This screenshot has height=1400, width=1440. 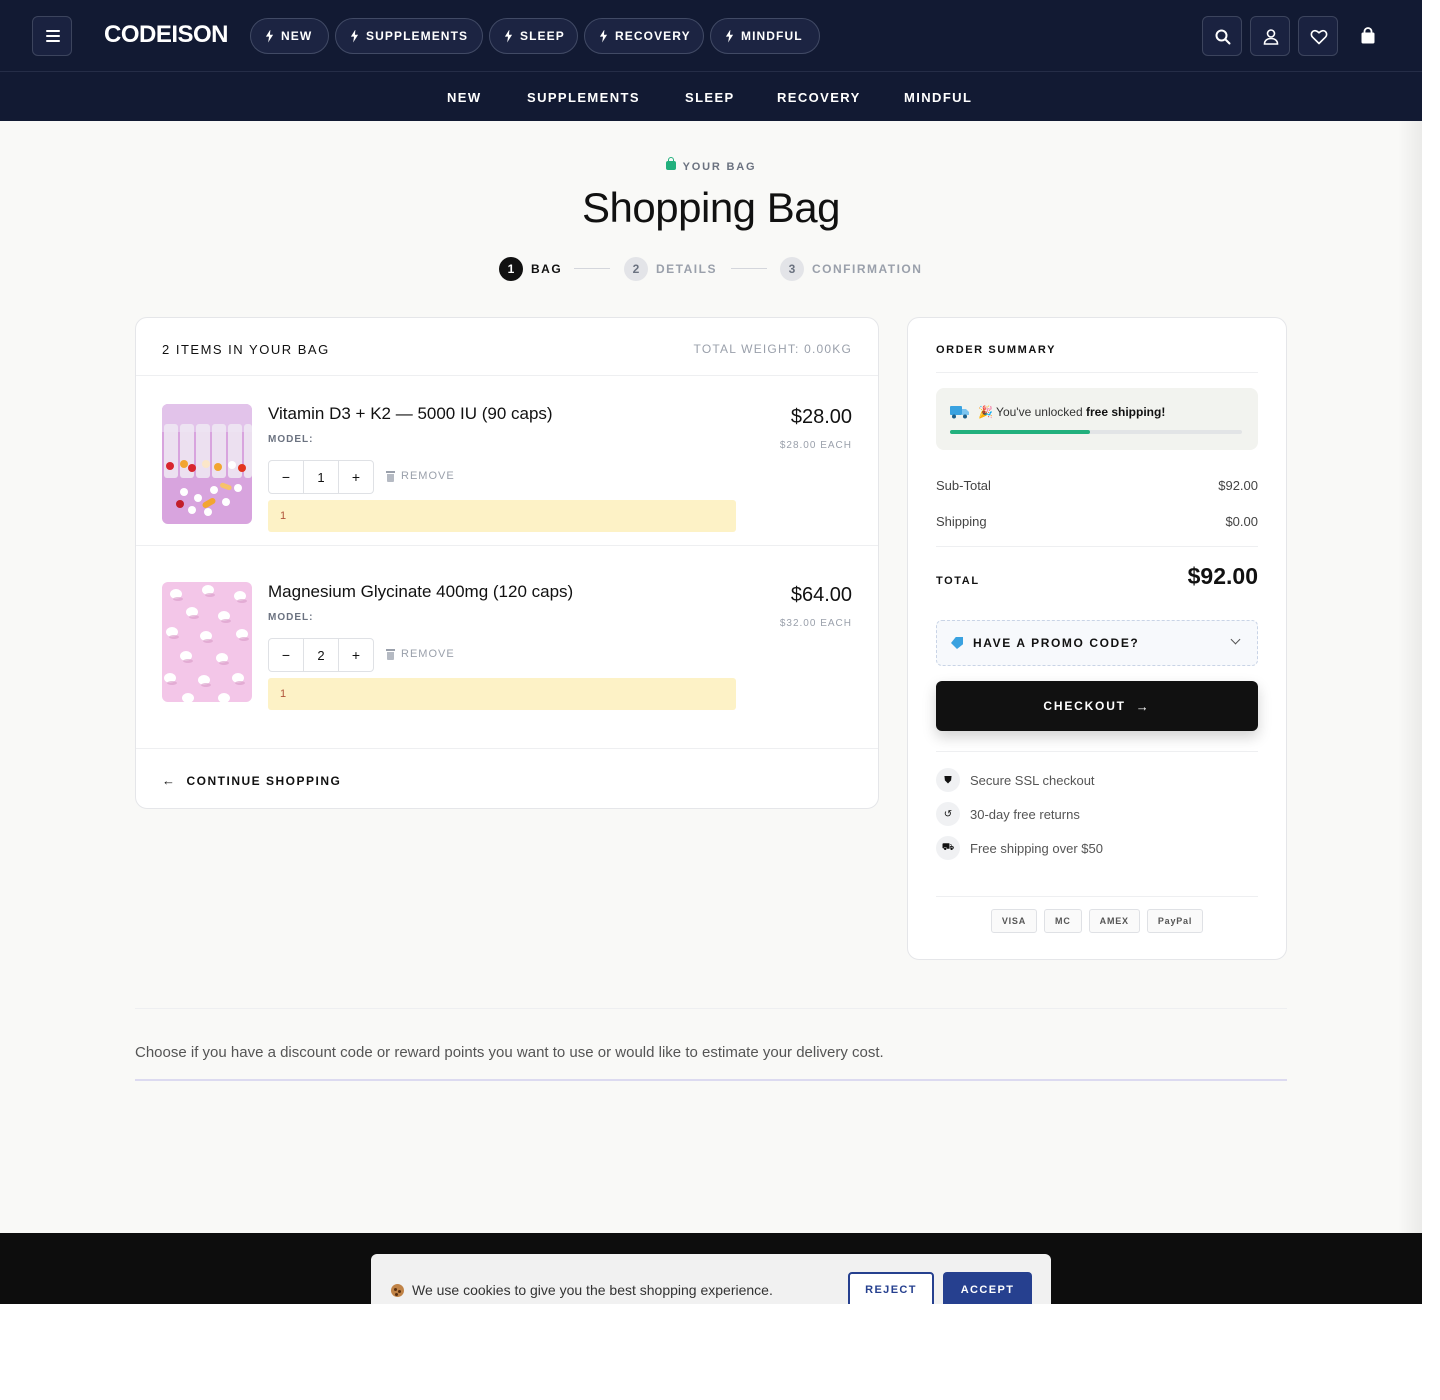 I want to click on pills-on-pink-image, so click(x=207, y=642).